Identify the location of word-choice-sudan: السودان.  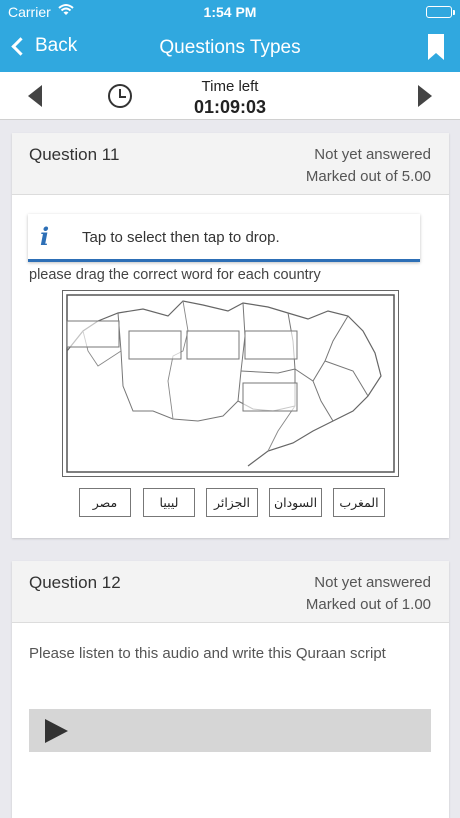
(295, 502).